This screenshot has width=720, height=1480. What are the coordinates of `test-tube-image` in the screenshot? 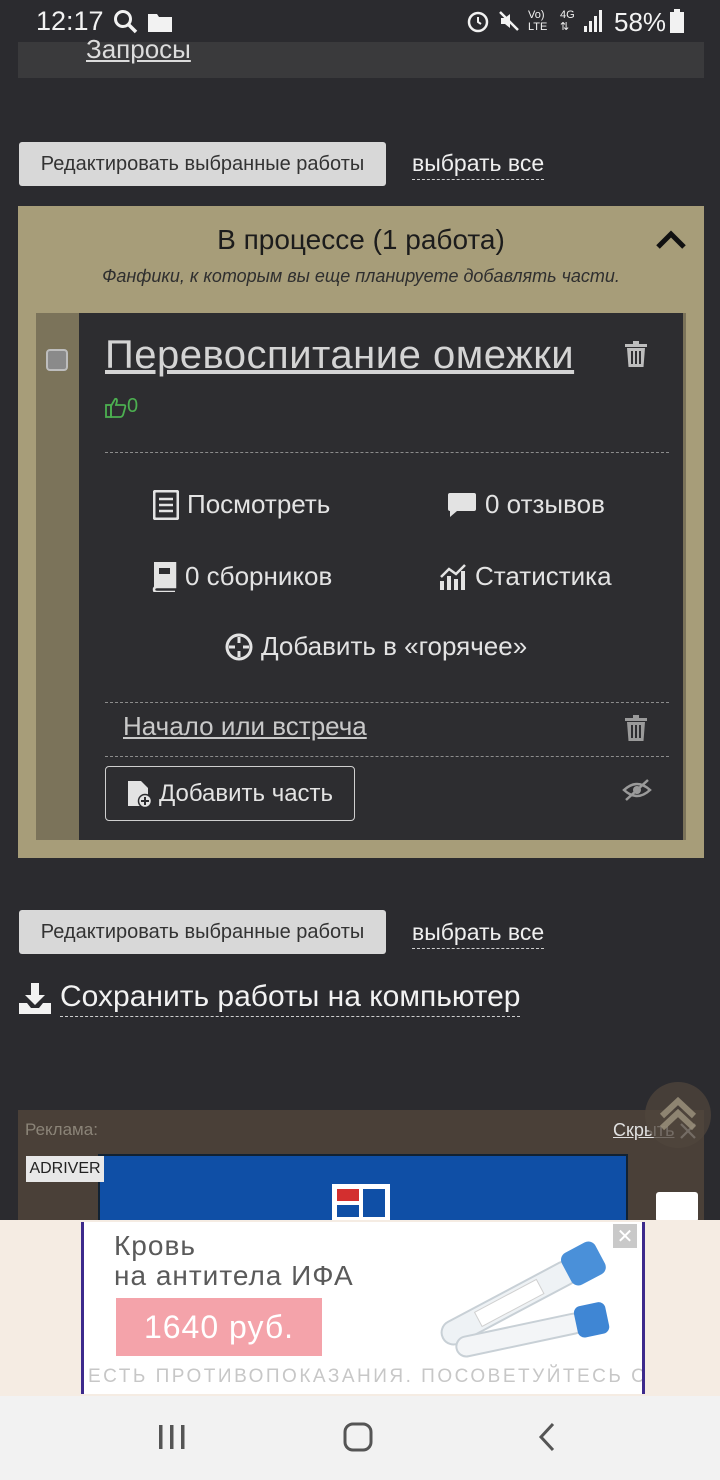 It's located at (519, 1300).